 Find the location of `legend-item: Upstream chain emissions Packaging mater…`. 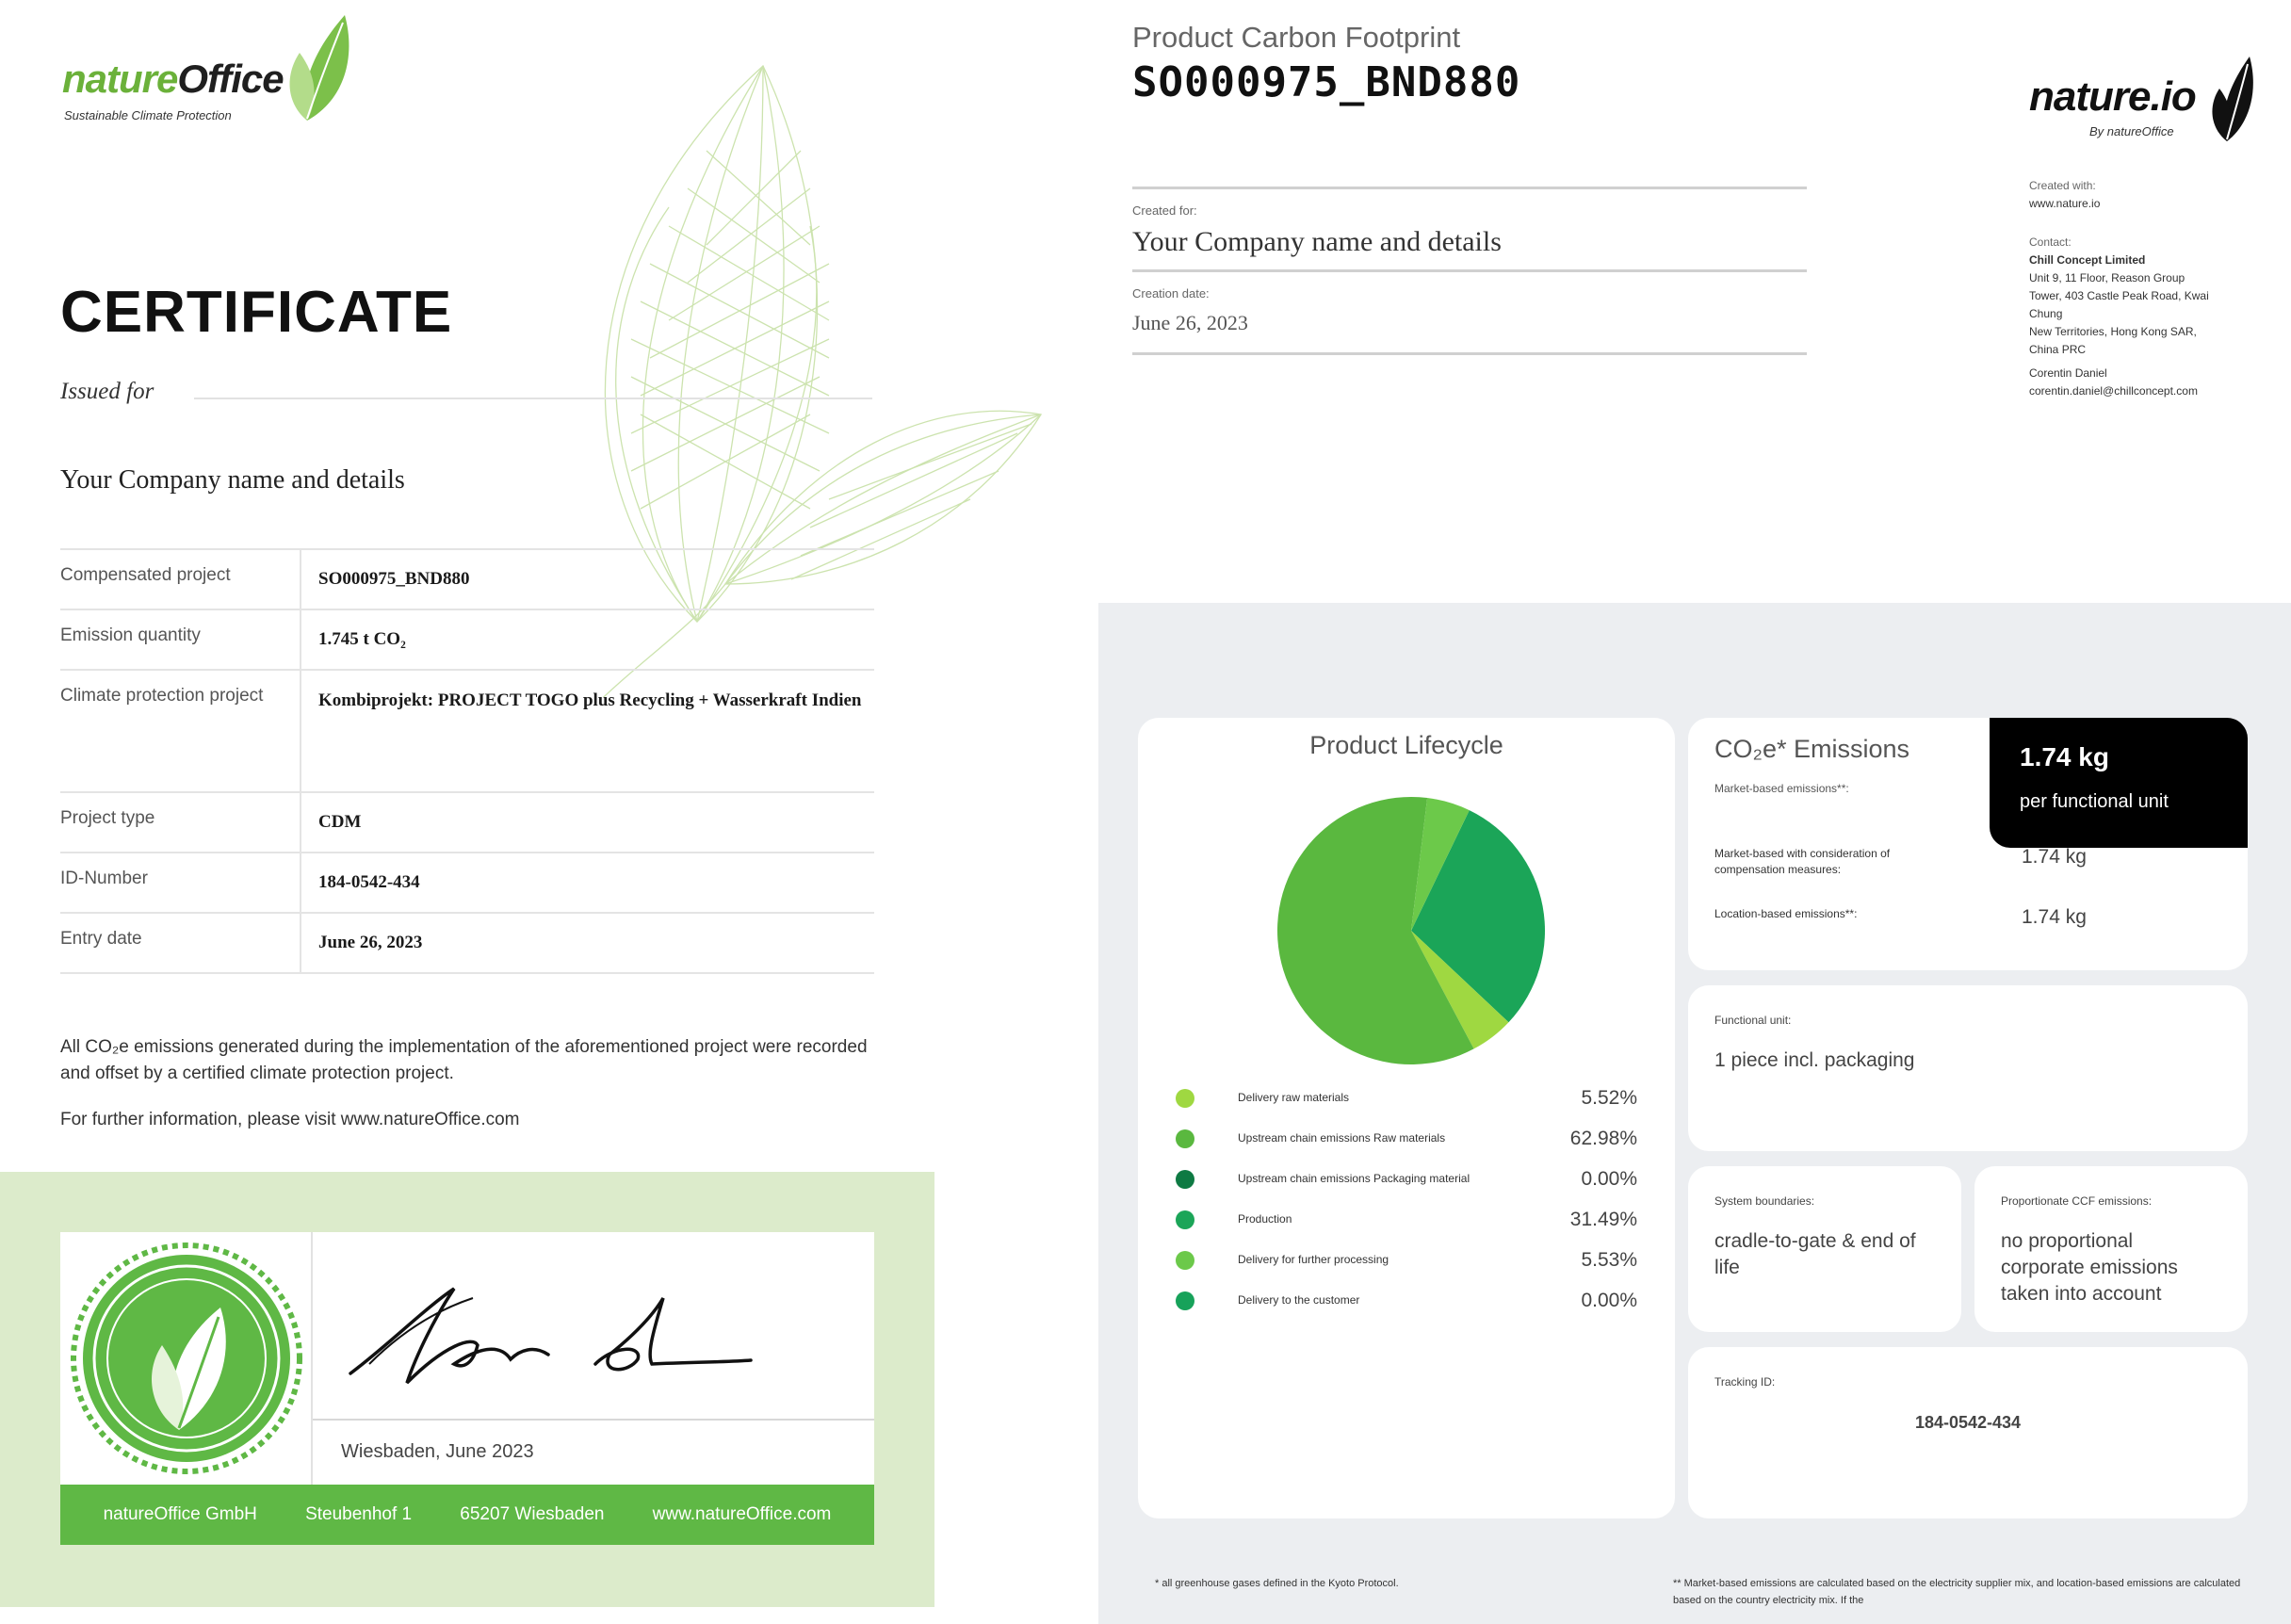

legend-item: Upstream chain emissions Packaging mater… is located at coordinates (1406, 1187).